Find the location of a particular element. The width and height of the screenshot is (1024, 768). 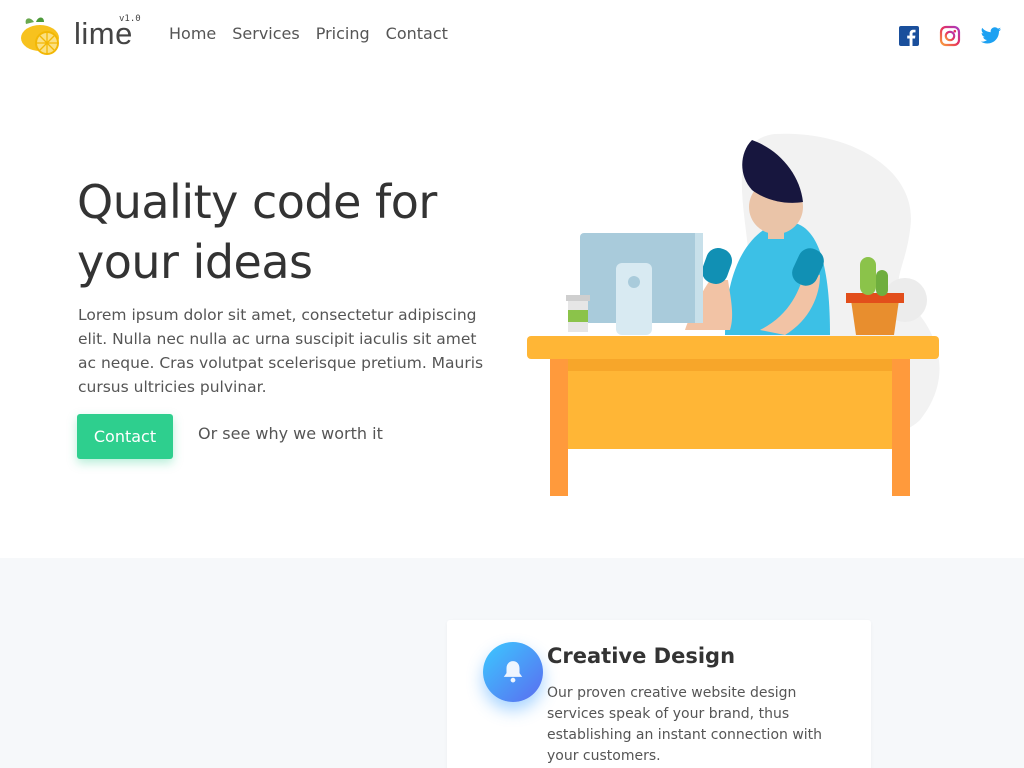

why-us-link: Or see why we worth it is located at coordinates (290, 433).